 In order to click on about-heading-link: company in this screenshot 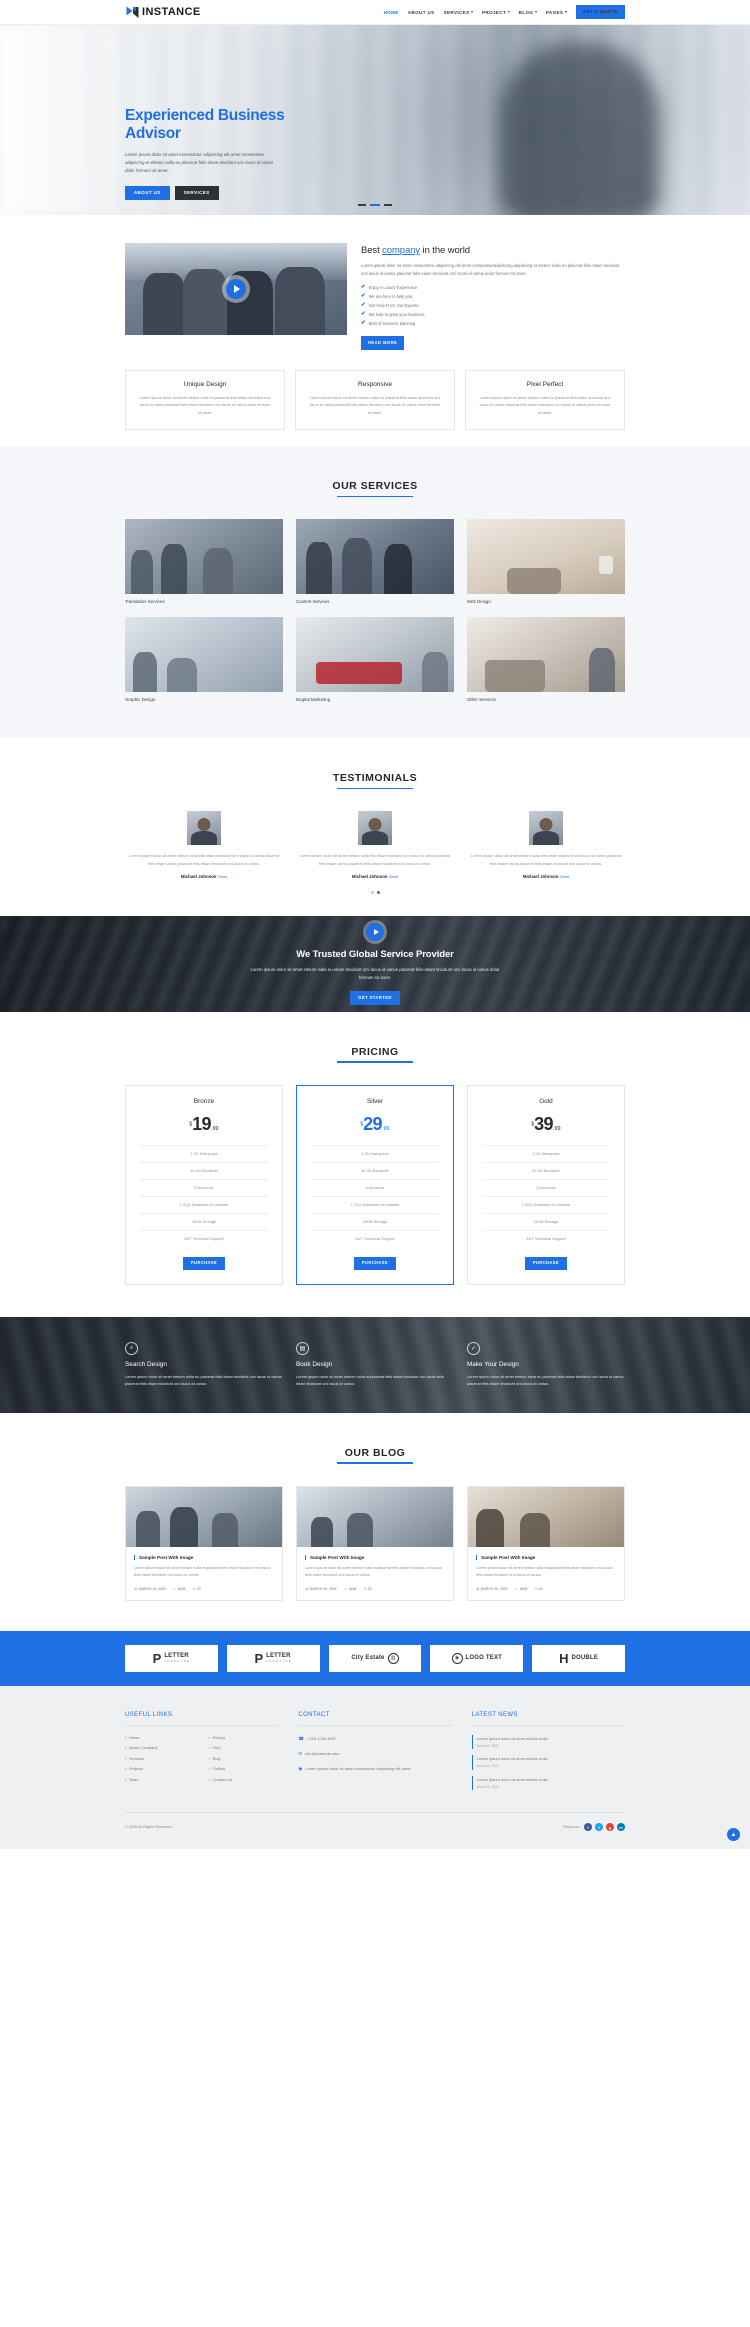, I will do `click(401, 250)`.